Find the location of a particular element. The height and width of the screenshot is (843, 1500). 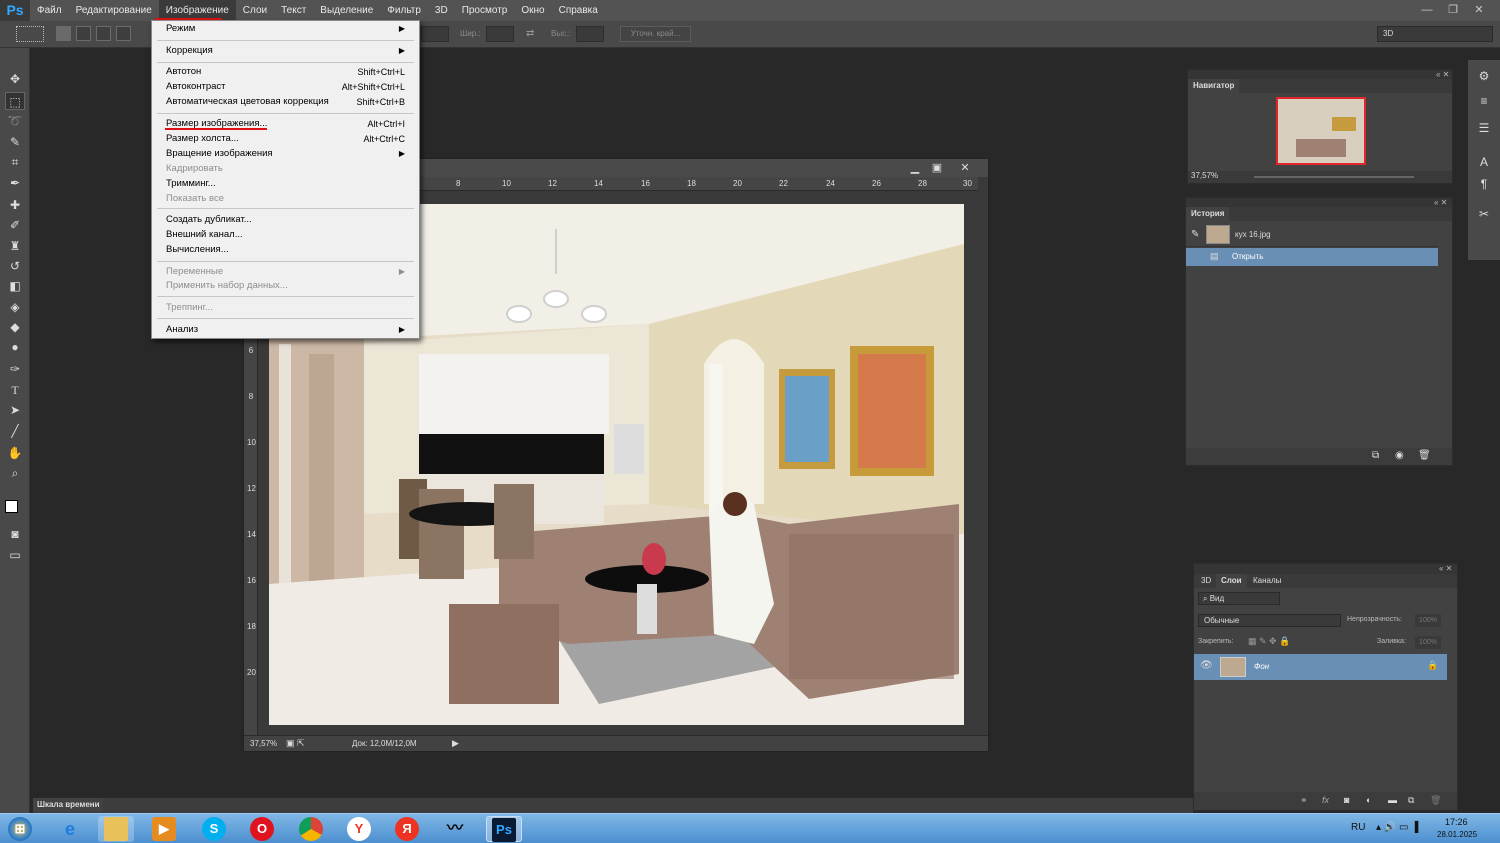

opacity-field: 100% is located at coordinates (1428, 620).